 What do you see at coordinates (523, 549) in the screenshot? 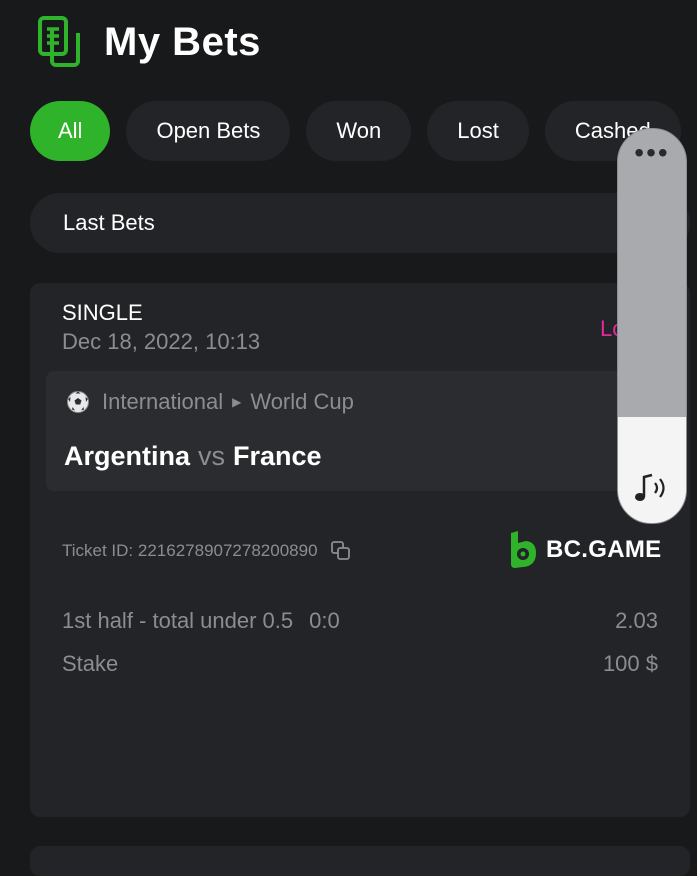
I see `bc-game-logo-icon` at bounding box center [523, 549].